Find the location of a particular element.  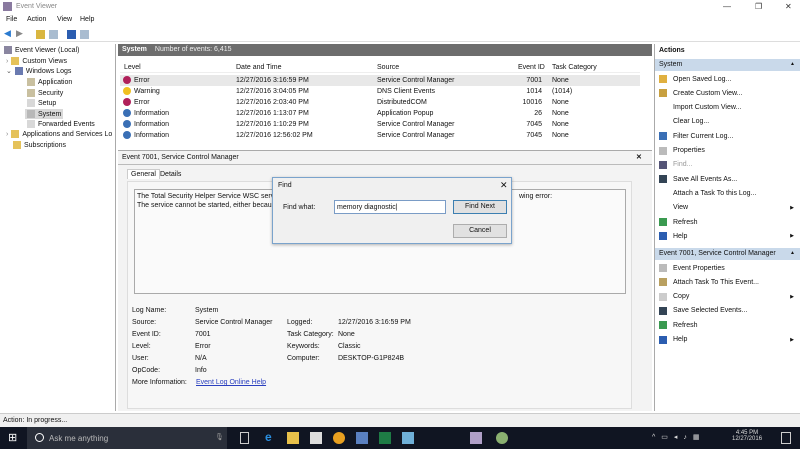

system-tray-icons: ^▭◂♪▦ is located at coordinates (679, 437).